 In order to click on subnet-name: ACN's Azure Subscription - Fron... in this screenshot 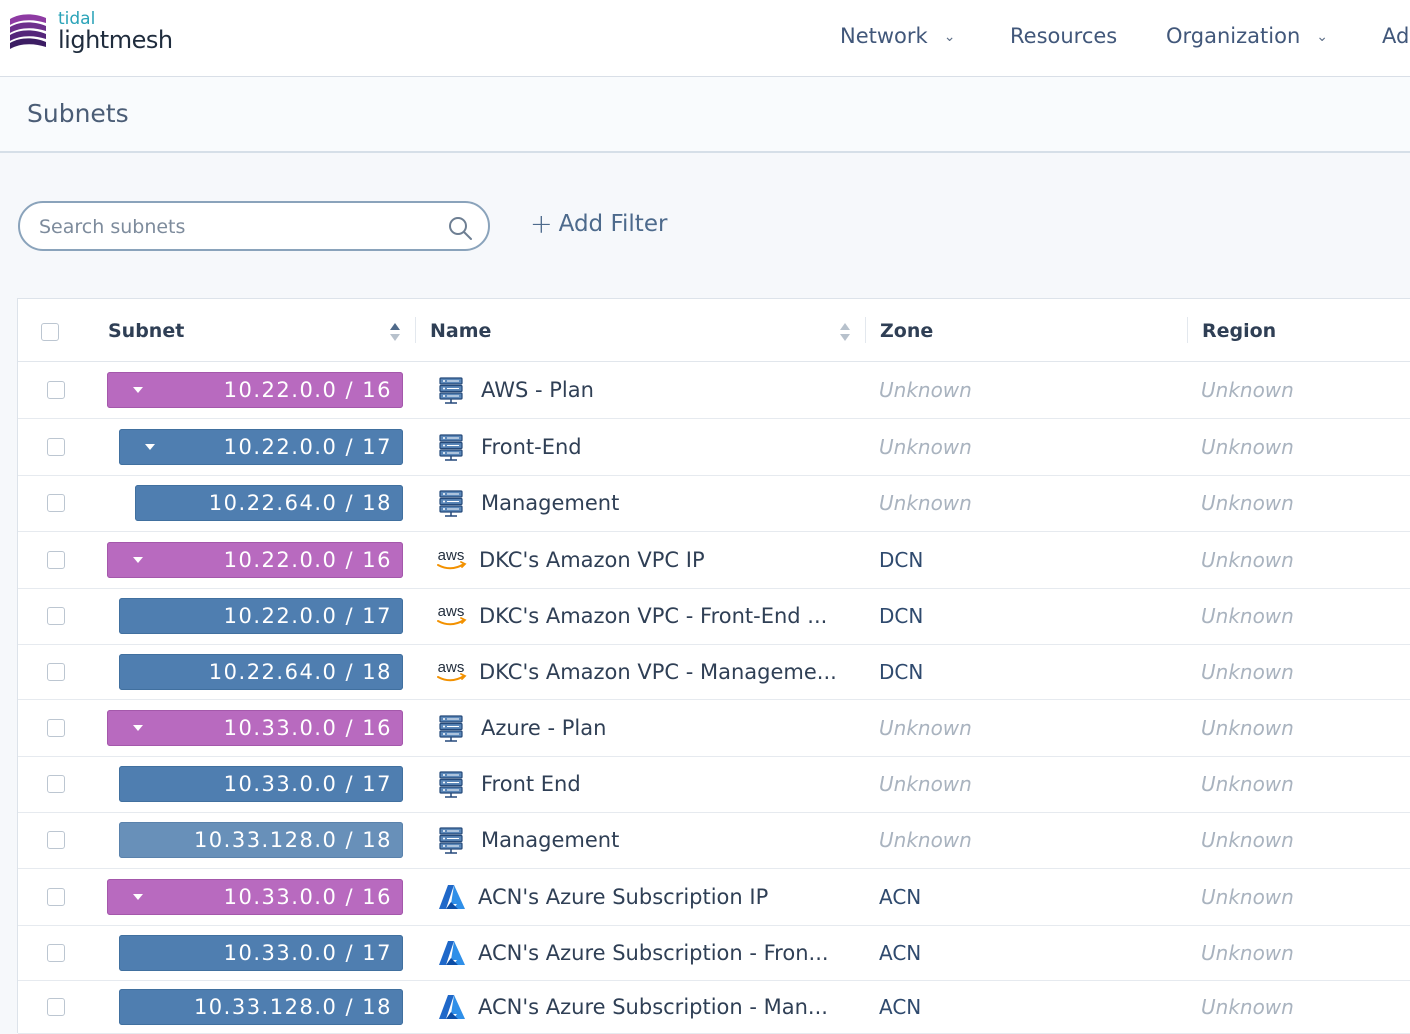, I will do `click(653, 953)`.